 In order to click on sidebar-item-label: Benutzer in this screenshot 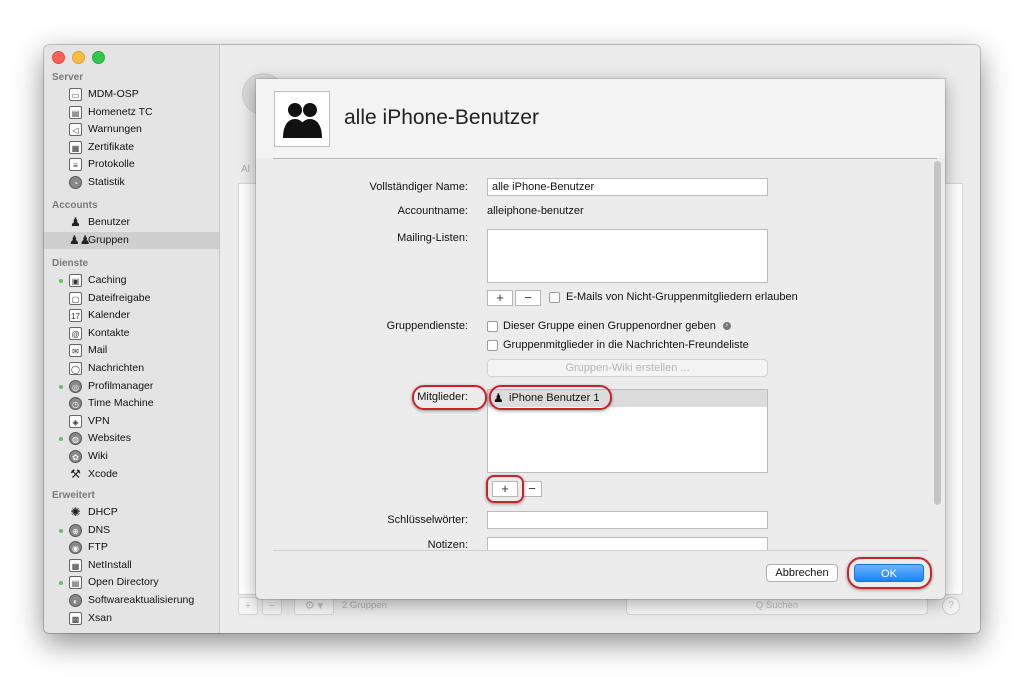, I will do `click(109, 222)`.